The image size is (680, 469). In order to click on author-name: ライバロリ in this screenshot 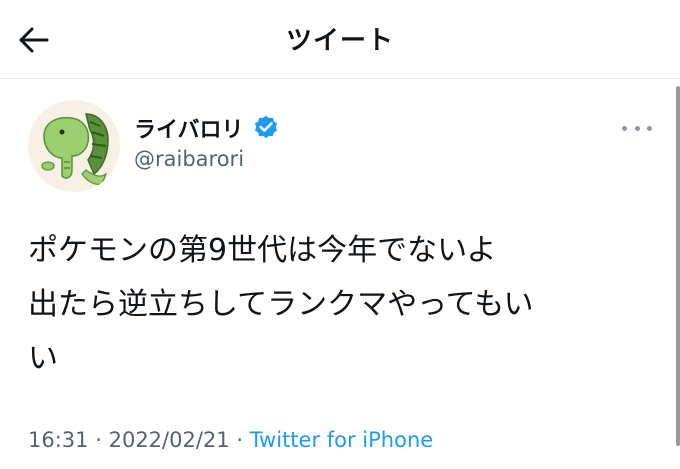, I will do `click(189, 128)`.